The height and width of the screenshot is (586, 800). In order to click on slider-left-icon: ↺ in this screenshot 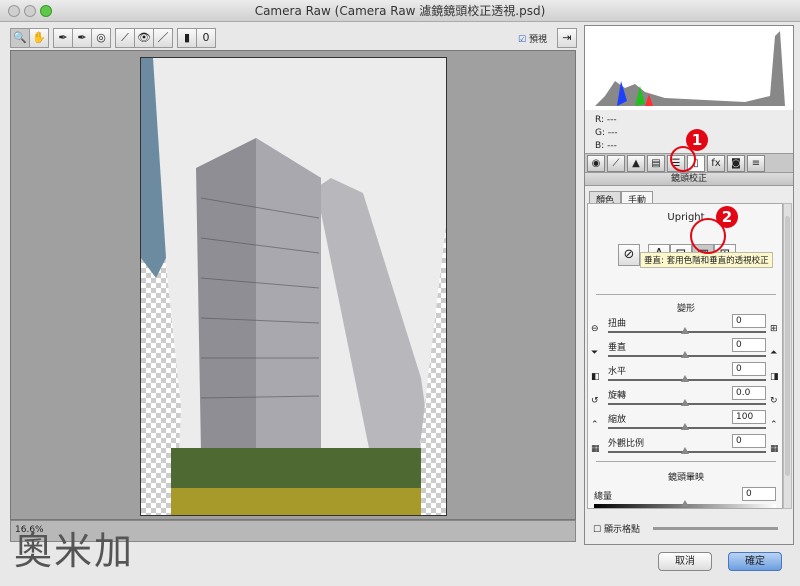, I will do `click(595, 401)`.